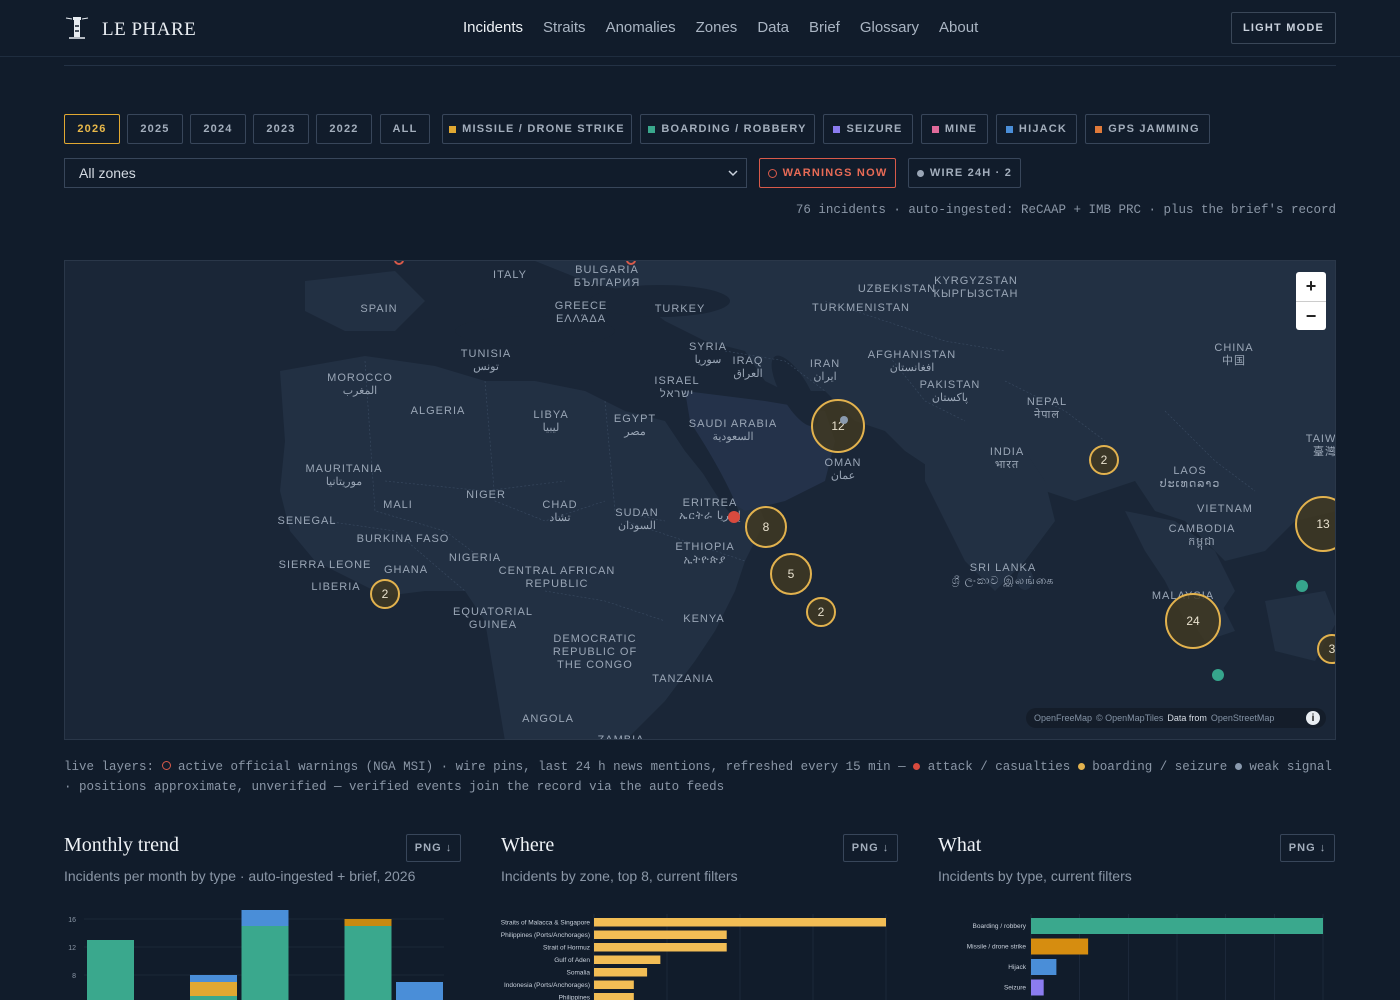 The height and width of the screenshot is (1000, 1400). I want to click on nav-zones: Zones, so click(717, 27).